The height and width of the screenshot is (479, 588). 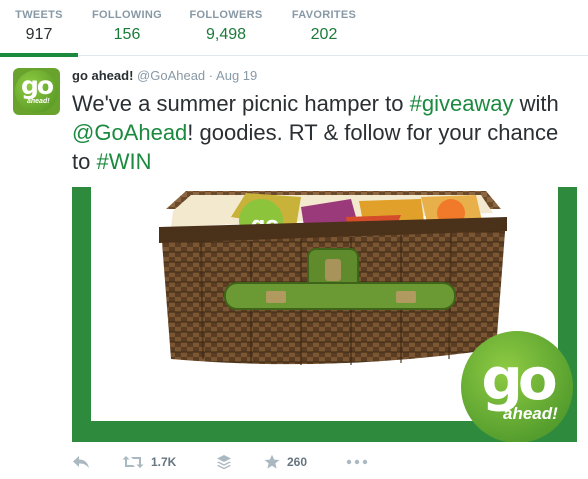 I want to click on stat-tweets: TWEETS 917, so click(x=39, y=28).